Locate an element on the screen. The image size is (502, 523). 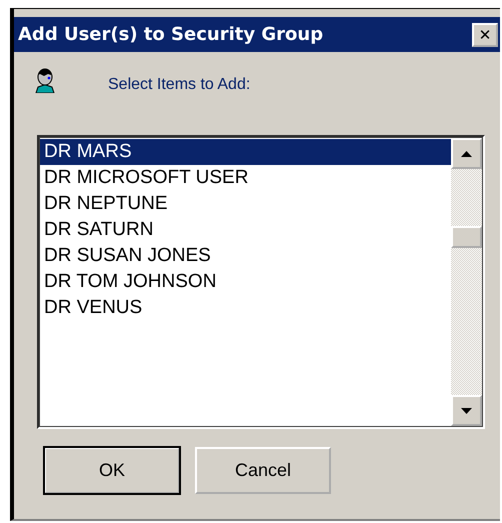
list-item: DR VENUS is located at coordinates (245, 308).